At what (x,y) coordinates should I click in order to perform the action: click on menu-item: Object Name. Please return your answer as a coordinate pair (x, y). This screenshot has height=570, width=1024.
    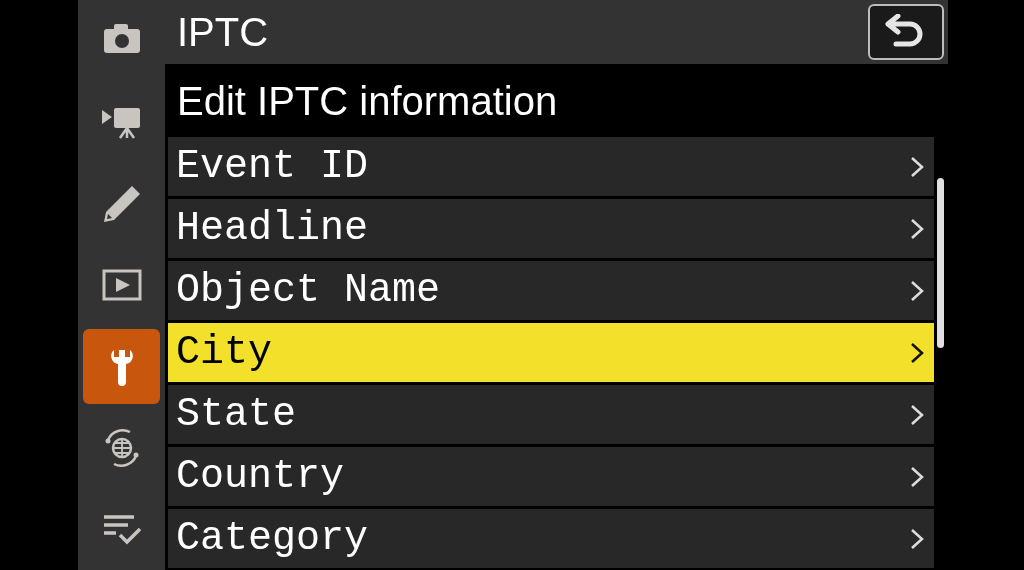
    Looking at the image, I should click on (551, 290).